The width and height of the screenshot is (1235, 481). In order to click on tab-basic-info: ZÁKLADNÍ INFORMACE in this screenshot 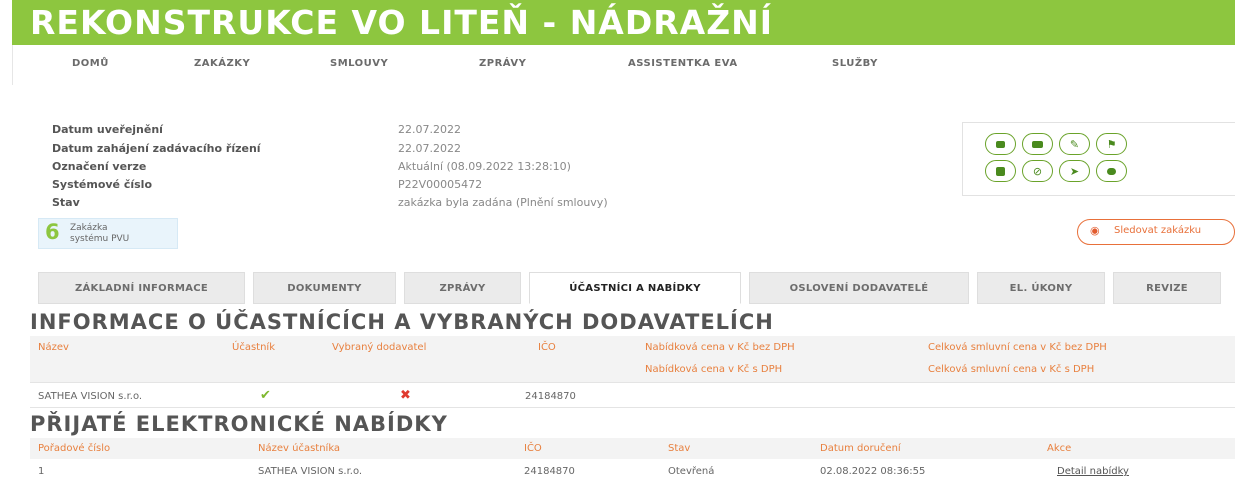, I will do `click(141, 288)`.